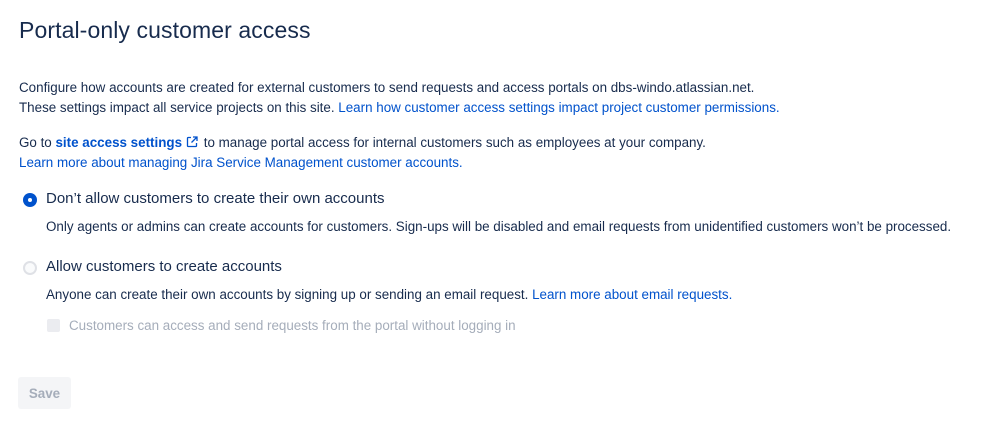  I want to click on page-title: Portal-only customer access, so click(165, 30).